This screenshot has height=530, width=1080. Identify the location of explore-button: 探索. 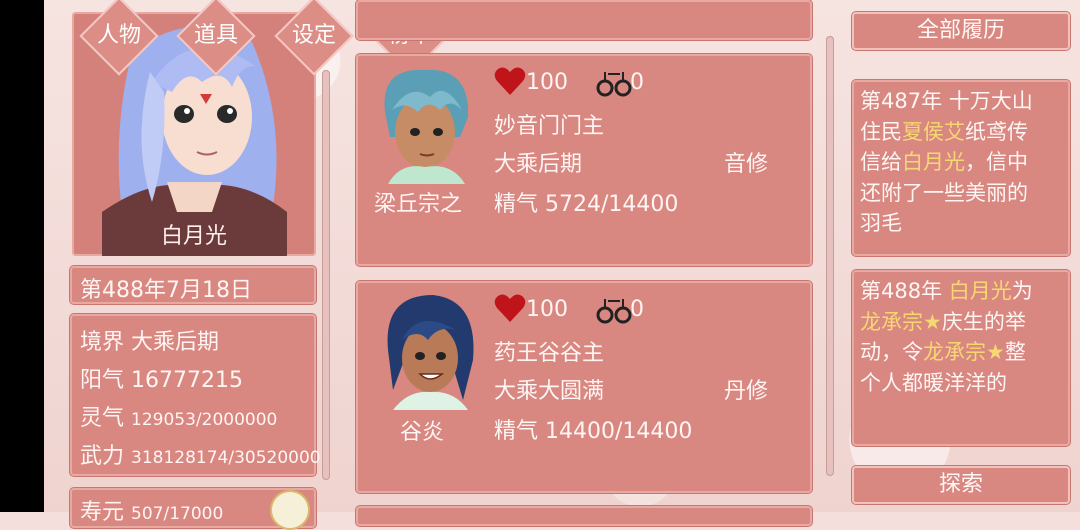
(961, 485).